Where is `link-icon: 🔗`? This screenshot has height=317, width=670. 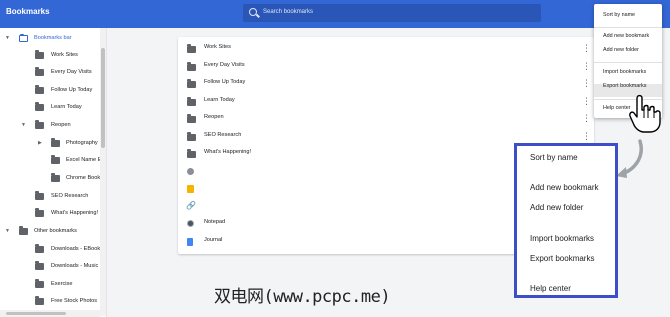 link-icon: 🔗 is located at coordinates (191, 205).